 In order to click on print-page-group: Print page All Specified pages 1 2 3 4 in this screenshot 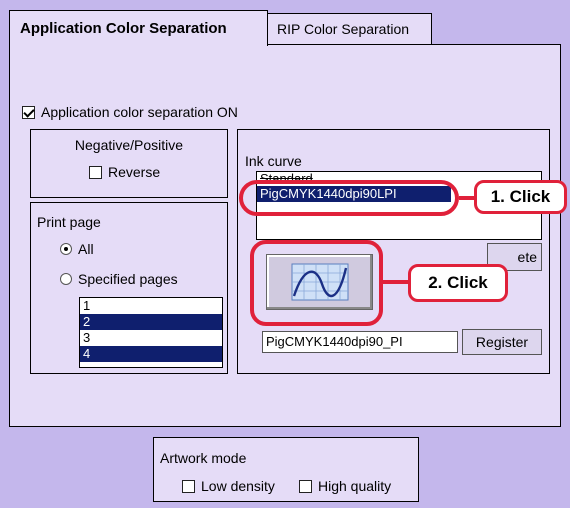, I will do `click(129, 288)`.